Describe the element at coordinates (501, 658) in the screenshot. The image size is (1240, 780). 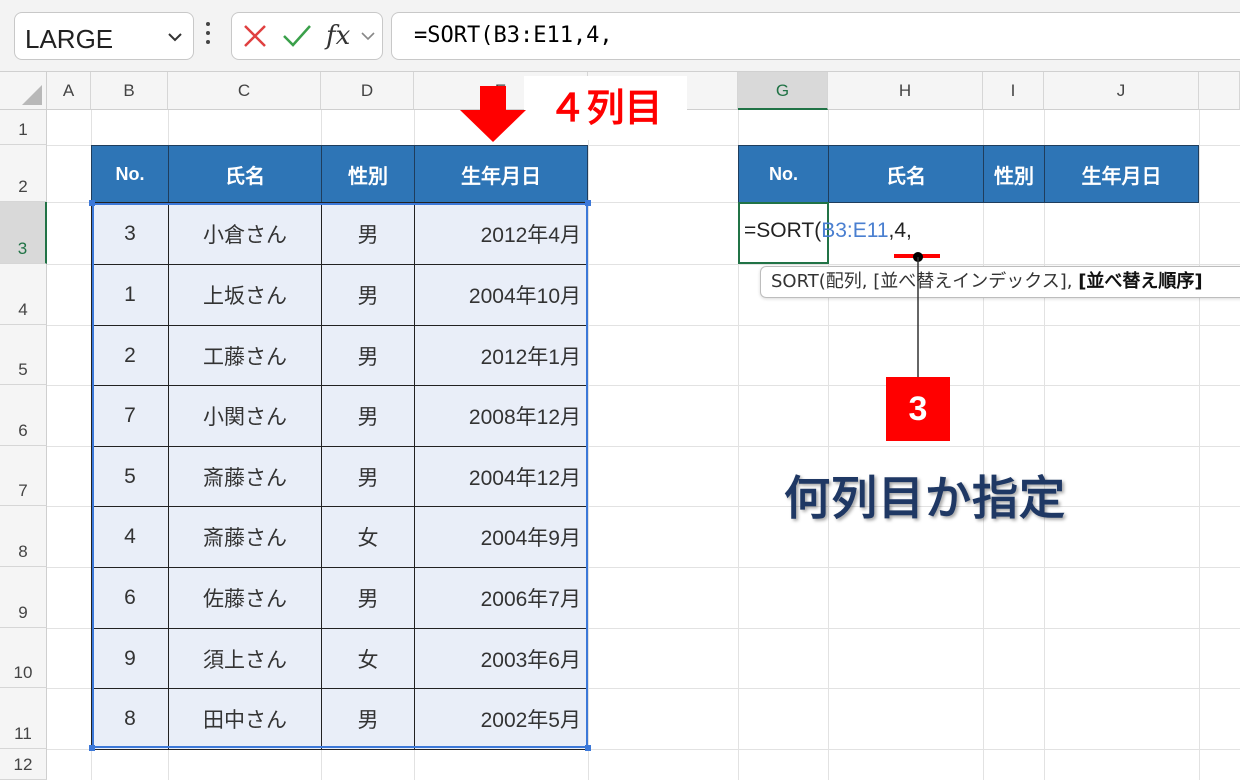
I see `table-cell-birth: 2003年6月` at that location.